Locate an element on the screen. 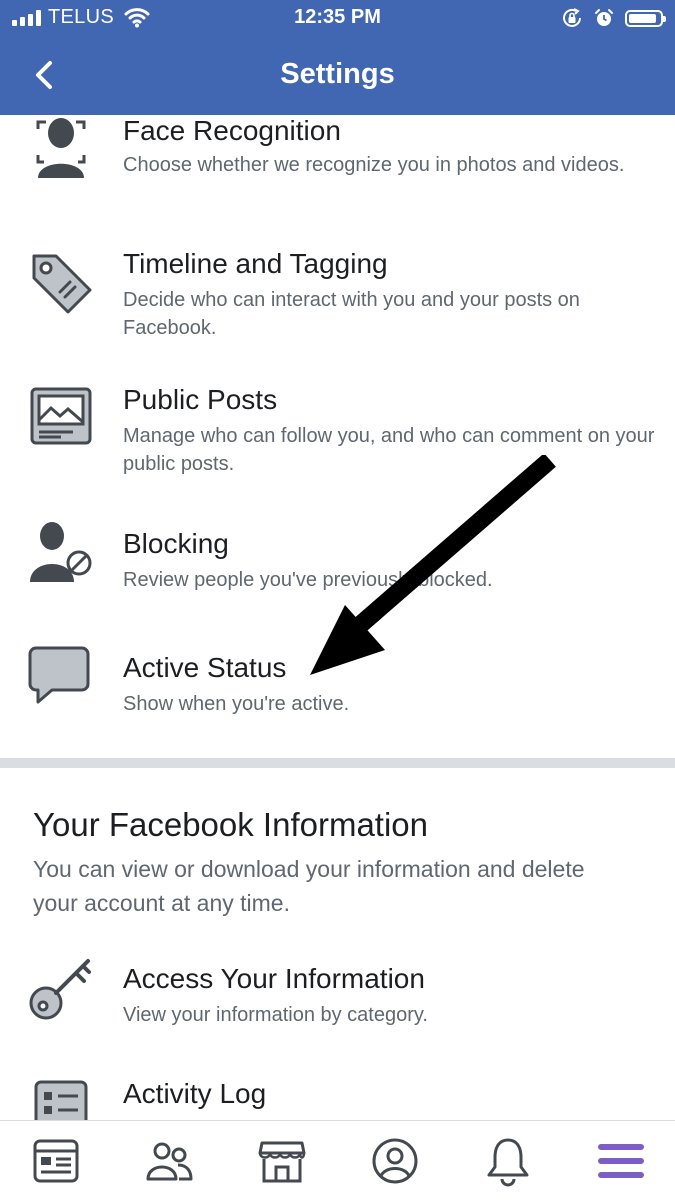  news-feed-icon is located at coordinates (56, 1161).